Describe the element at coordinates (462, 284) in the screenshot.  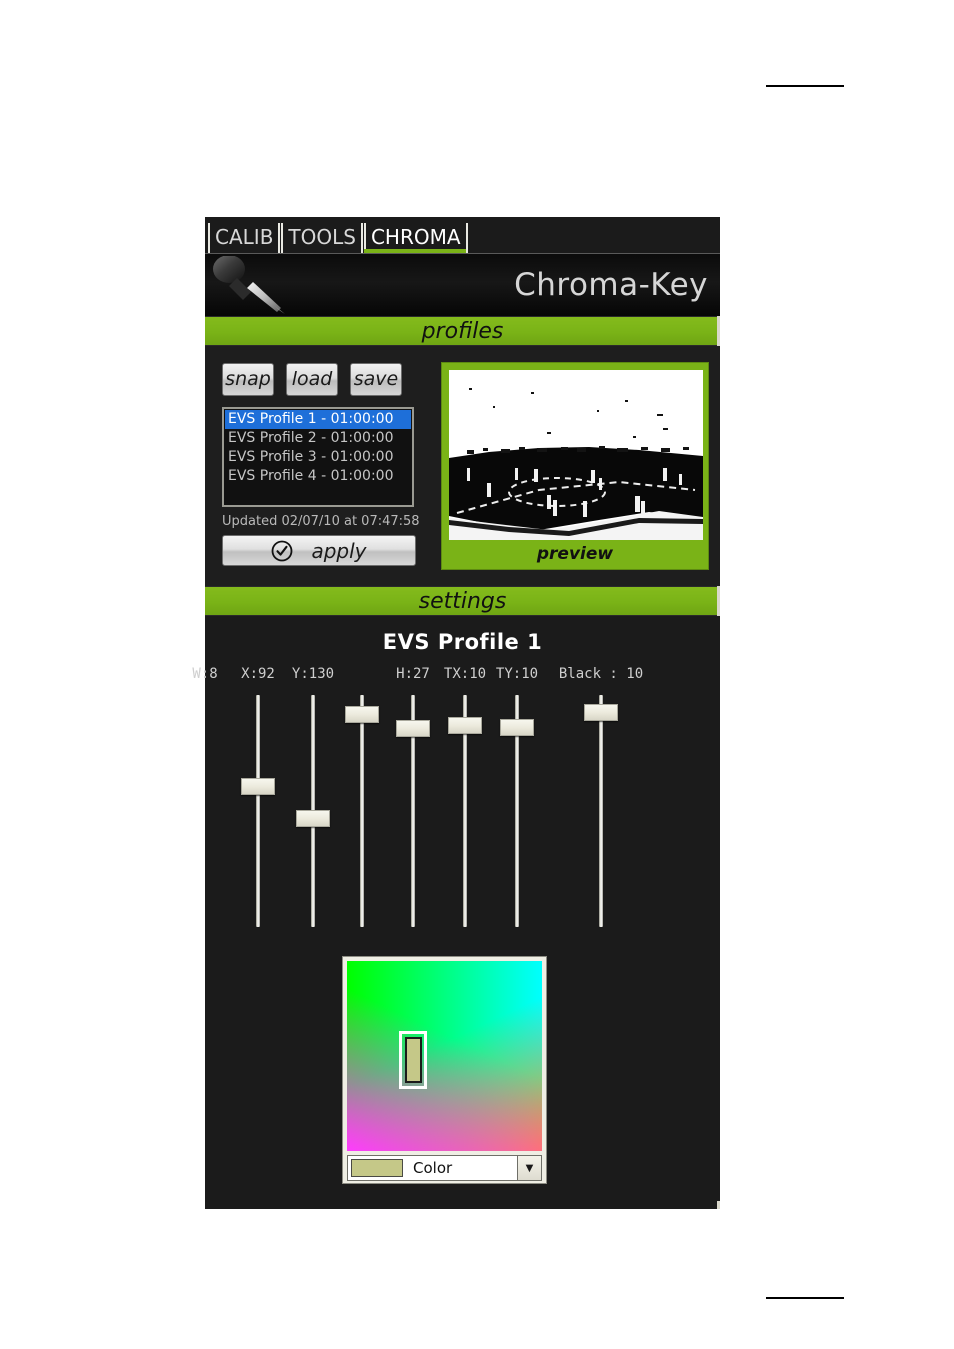
I see `title-header: Chroma-Key` at that location.